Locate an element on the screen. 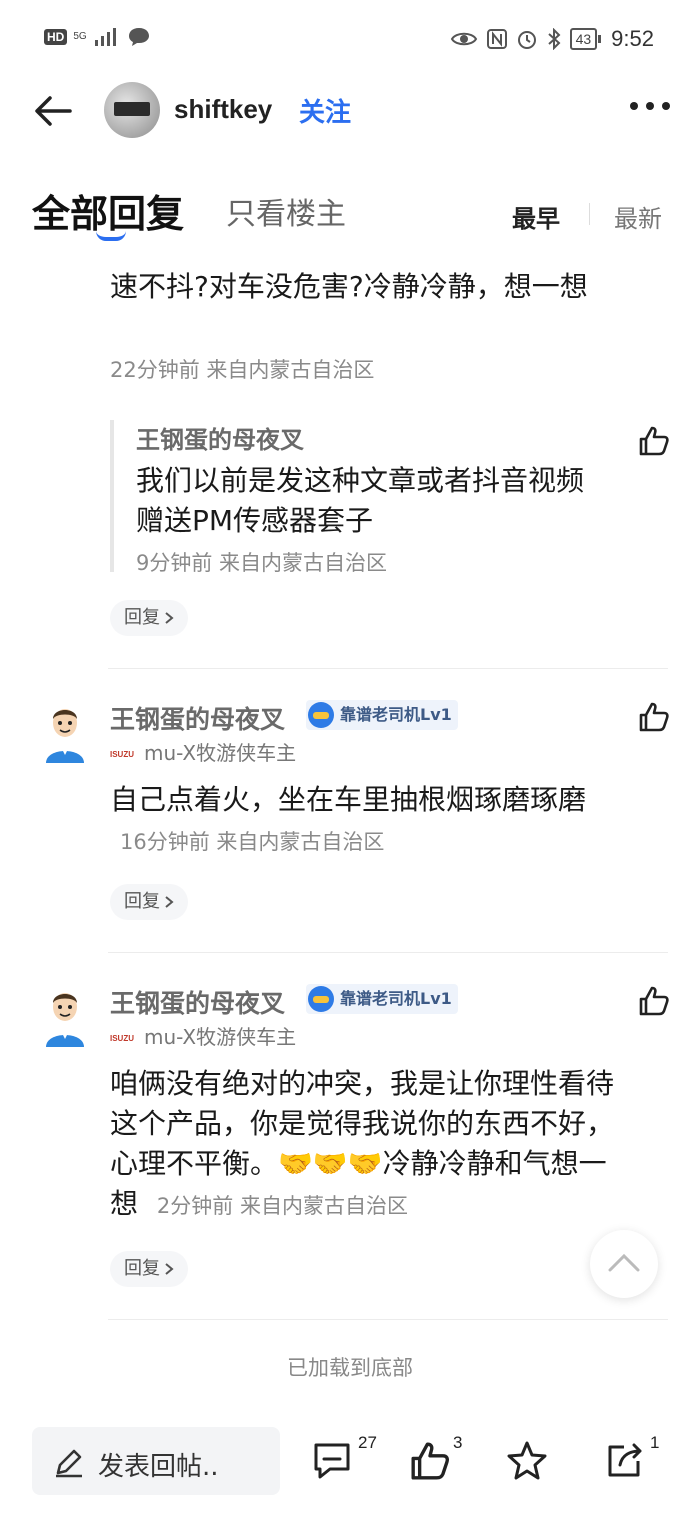 The height and width of the screenshot is (1516, 700). hd-badge: HD is located at coordinates (56, 37).